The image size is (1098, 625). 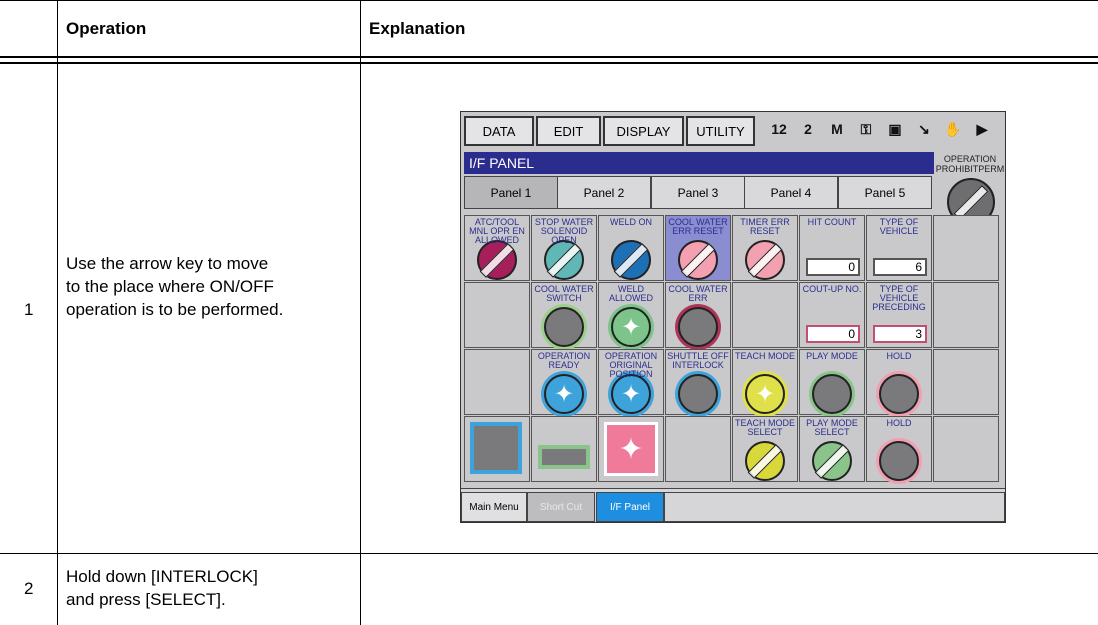 I want to click on square-button, so click(x=496, y=448).